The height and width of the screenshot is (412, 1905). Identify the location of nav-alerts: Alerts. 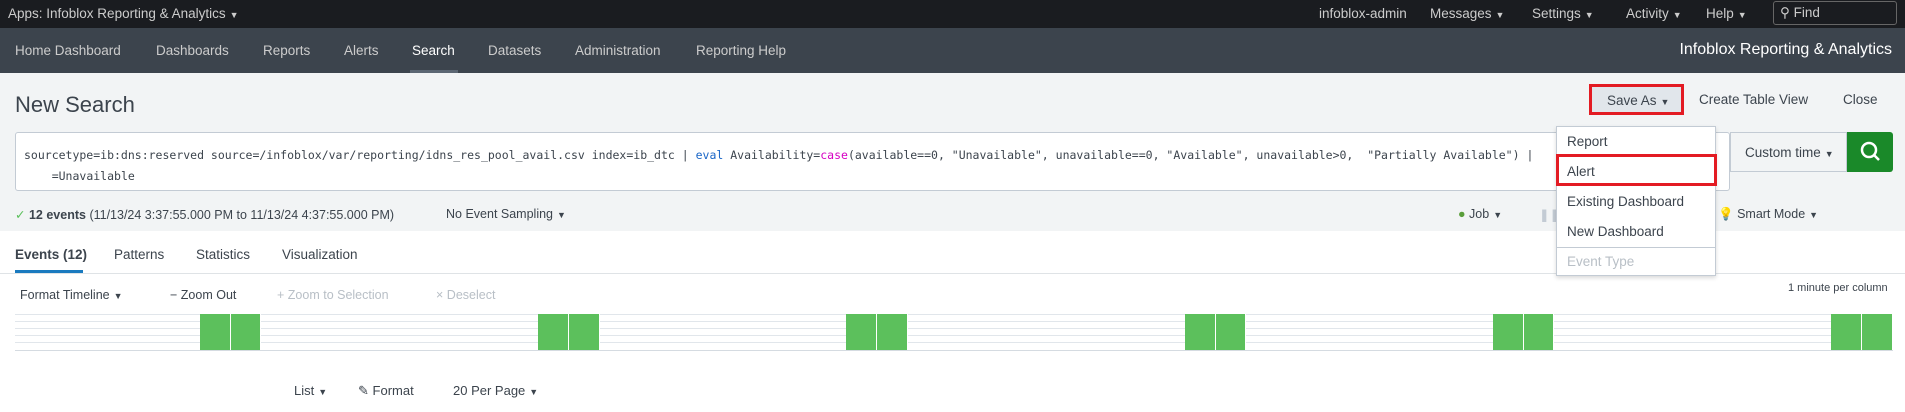
(361, 50).